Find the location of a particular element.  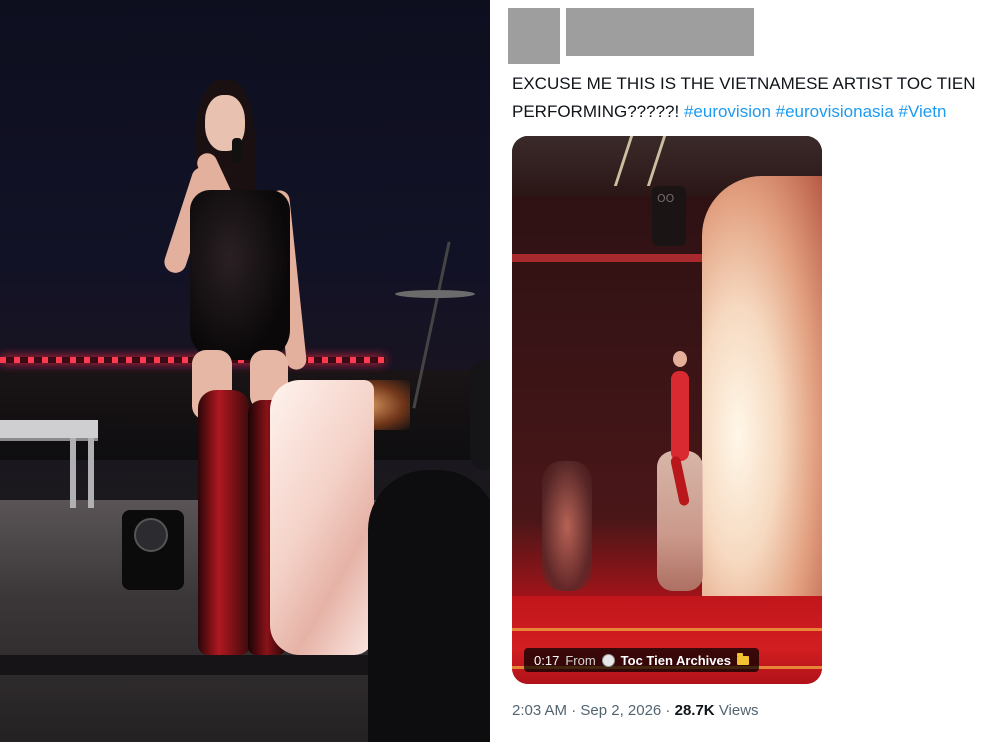

aerial-performer-body is located at coordinates (680, 416).